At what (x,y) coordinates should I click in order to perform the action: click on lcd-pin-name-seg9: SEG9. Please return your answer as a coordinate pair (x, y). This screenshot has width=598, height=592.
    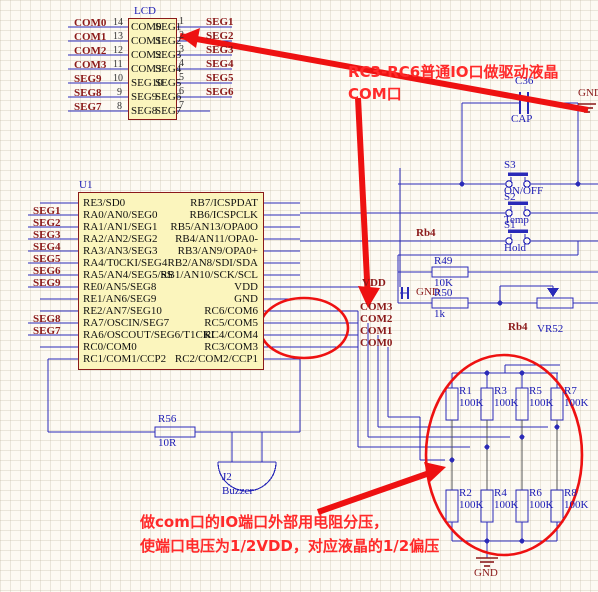
    Looking at the image, I should click on (144, 97).